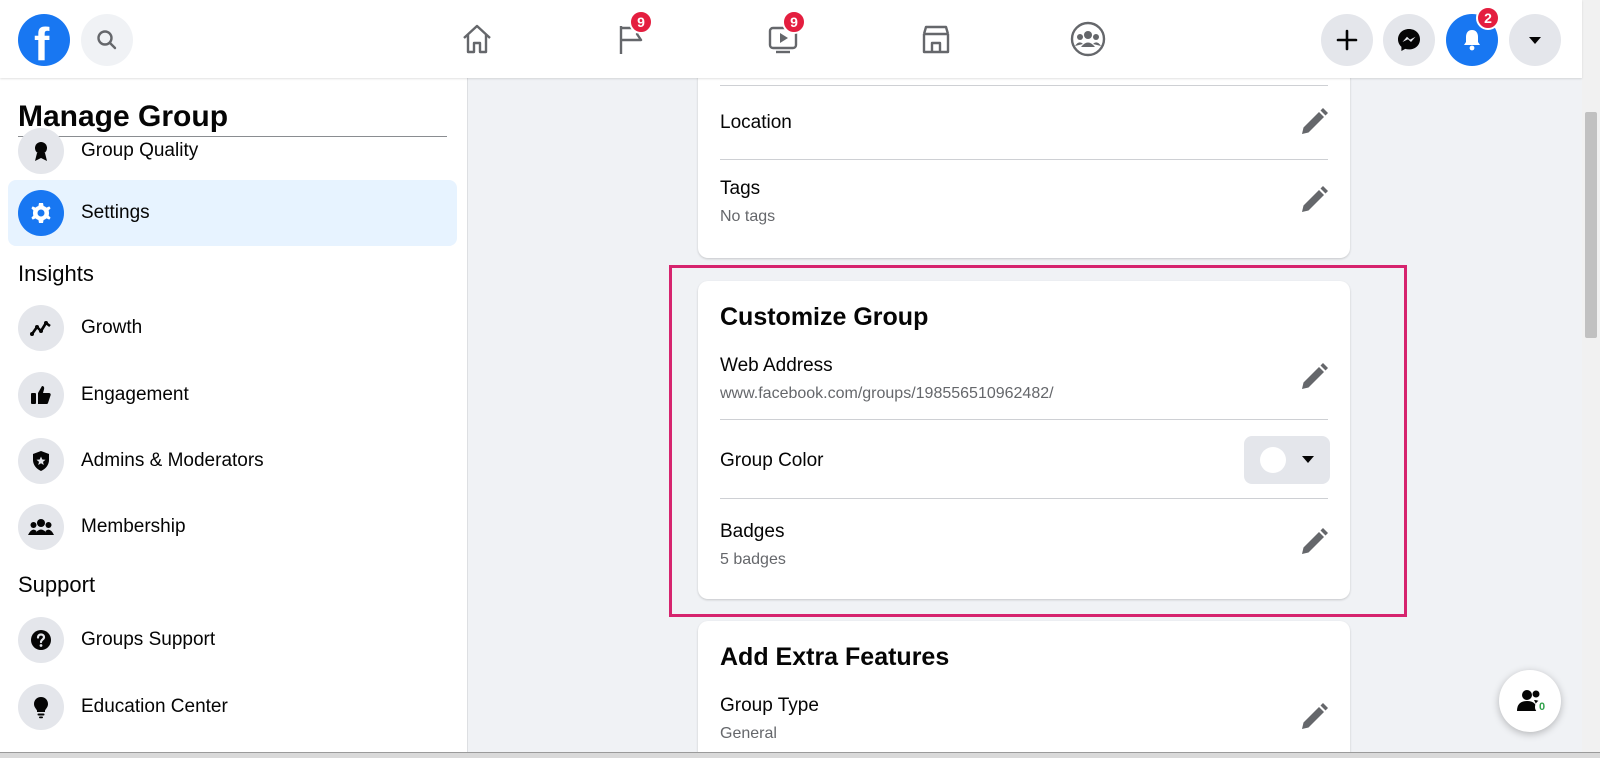 This screenshot has height=758, width=1600. I want to click on customize-group-title: Customize Group, so click(824, 317).